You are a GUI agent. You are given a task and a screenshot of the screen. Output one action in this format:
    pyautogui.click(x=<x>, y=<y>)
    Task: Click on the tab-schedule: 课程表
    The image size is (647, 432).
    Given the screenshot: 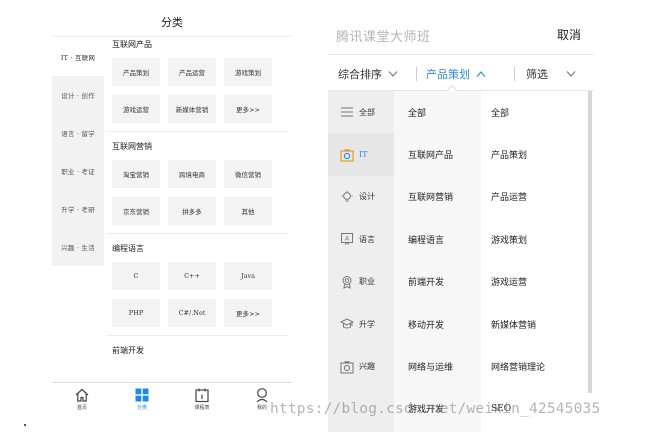 What is the action you would take?
    pyautogui.click(x=202, y=402)
    